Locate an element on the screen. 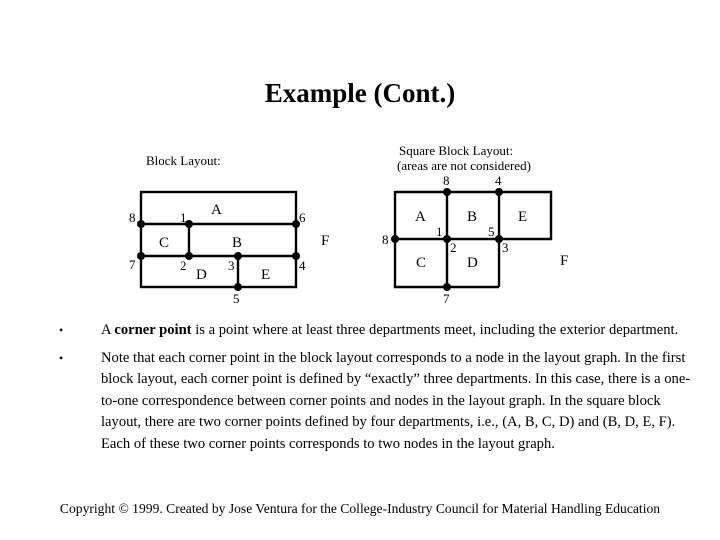 The height and width of the screenshot is (540, 720). block-dept-f: F is located at coordinates (325, 241).